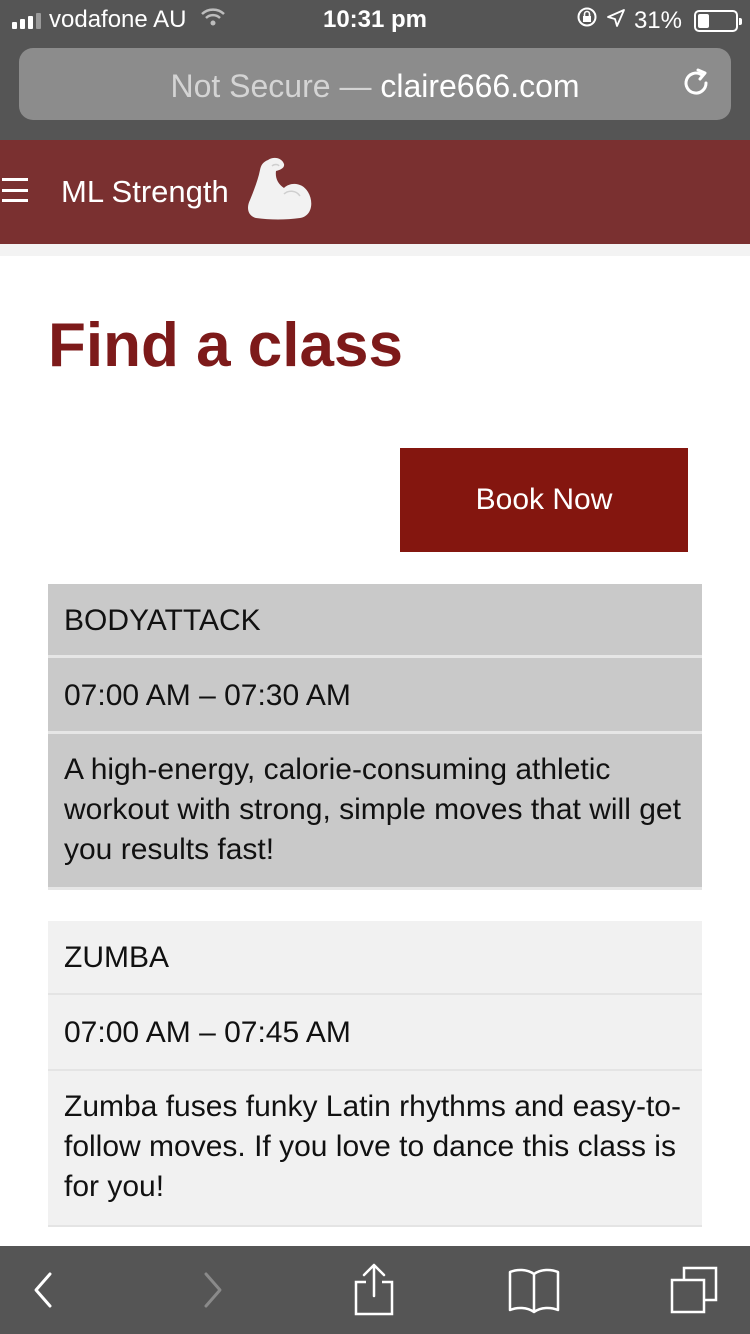  I want to click on forward-icon, so click(212, 1290).